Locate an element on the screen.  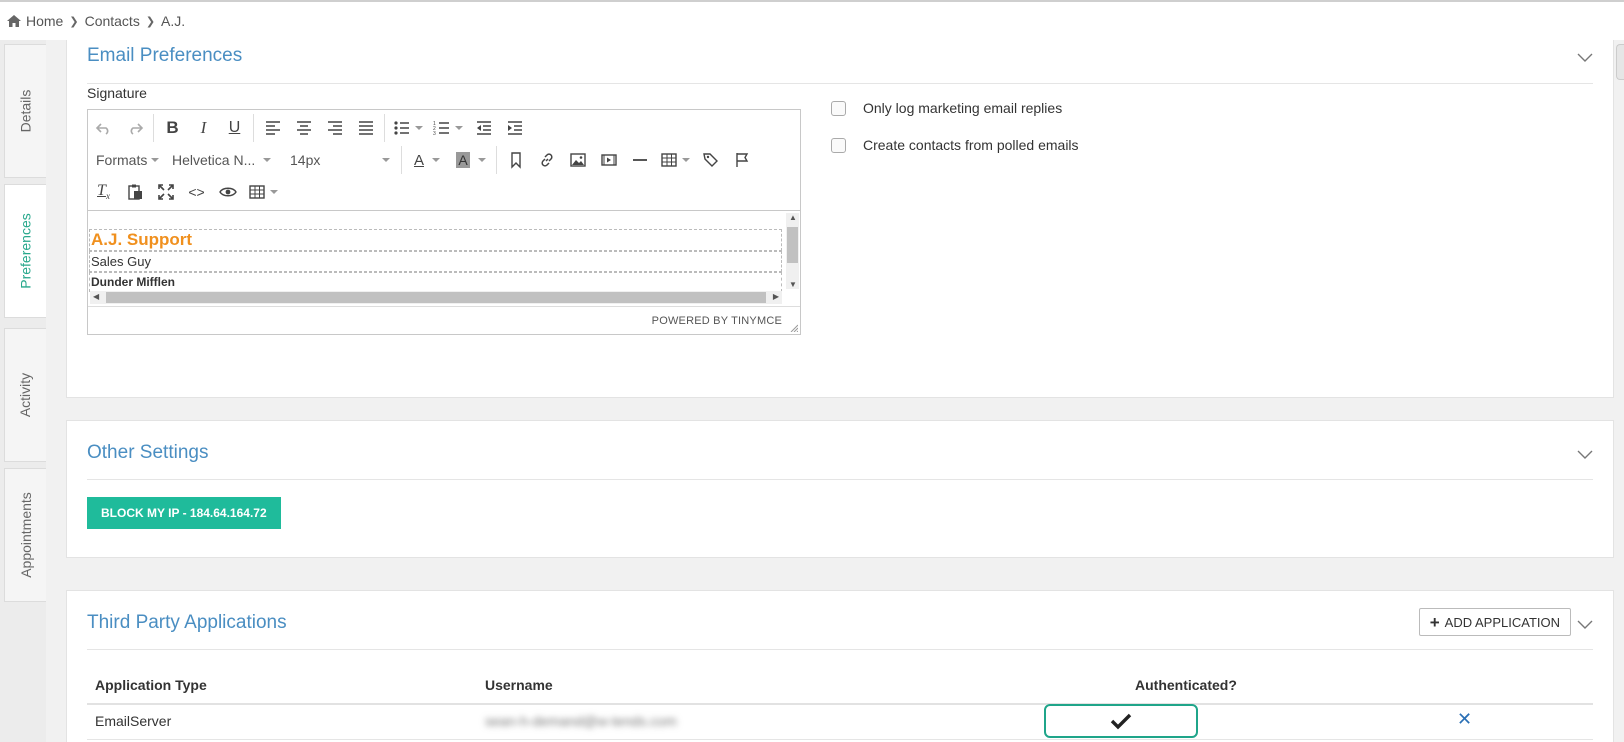
background-color-icon: A is located at coordinates (463, 160).